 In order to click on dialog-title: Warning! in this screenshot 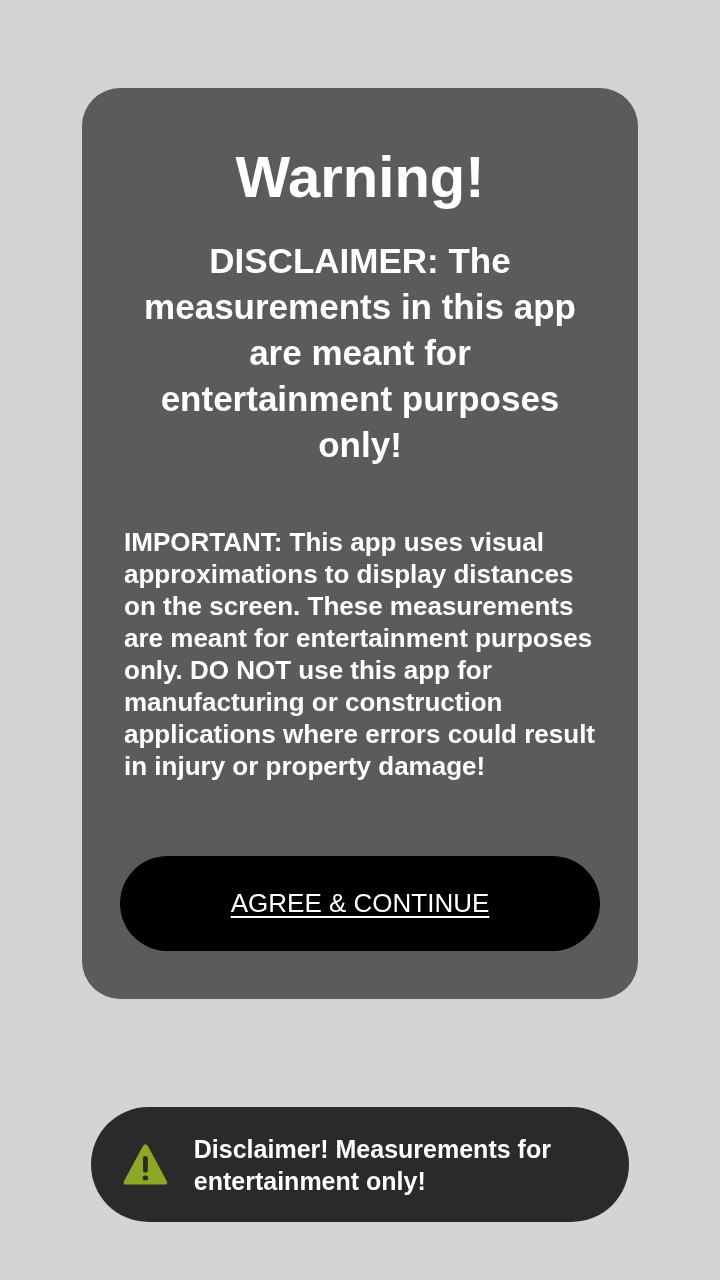, I will do `click(360, 177)`.